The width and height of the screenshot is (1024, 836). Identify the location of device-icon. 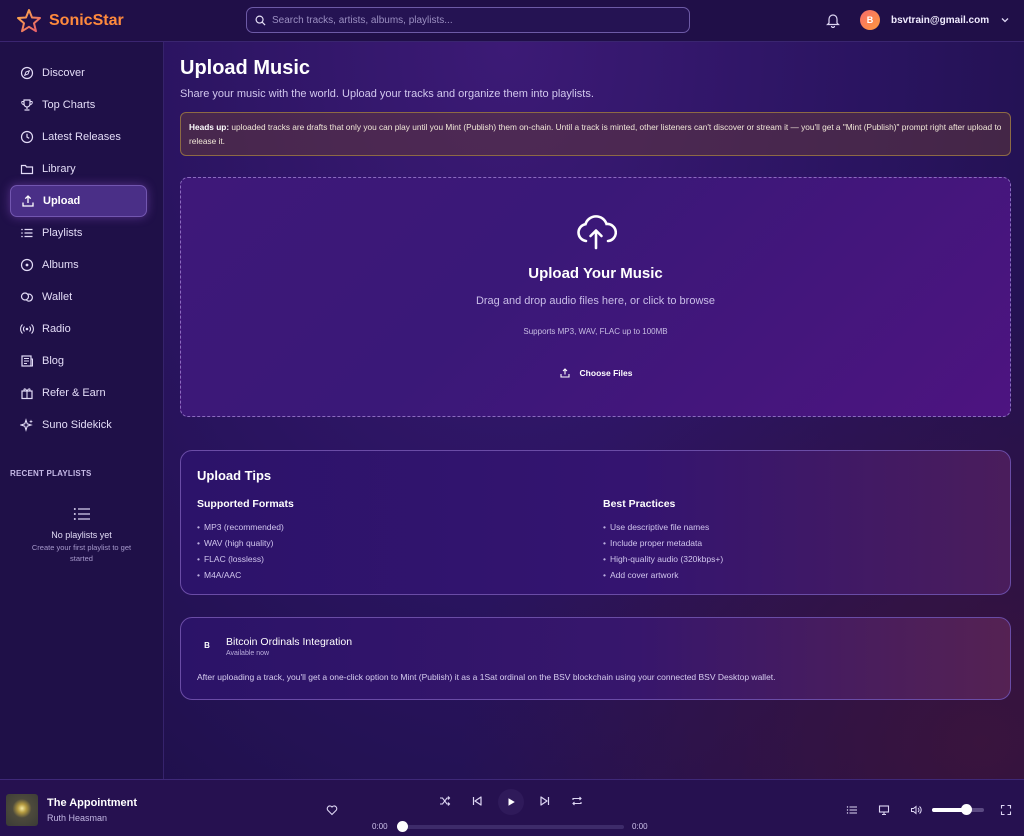
(884, 810).